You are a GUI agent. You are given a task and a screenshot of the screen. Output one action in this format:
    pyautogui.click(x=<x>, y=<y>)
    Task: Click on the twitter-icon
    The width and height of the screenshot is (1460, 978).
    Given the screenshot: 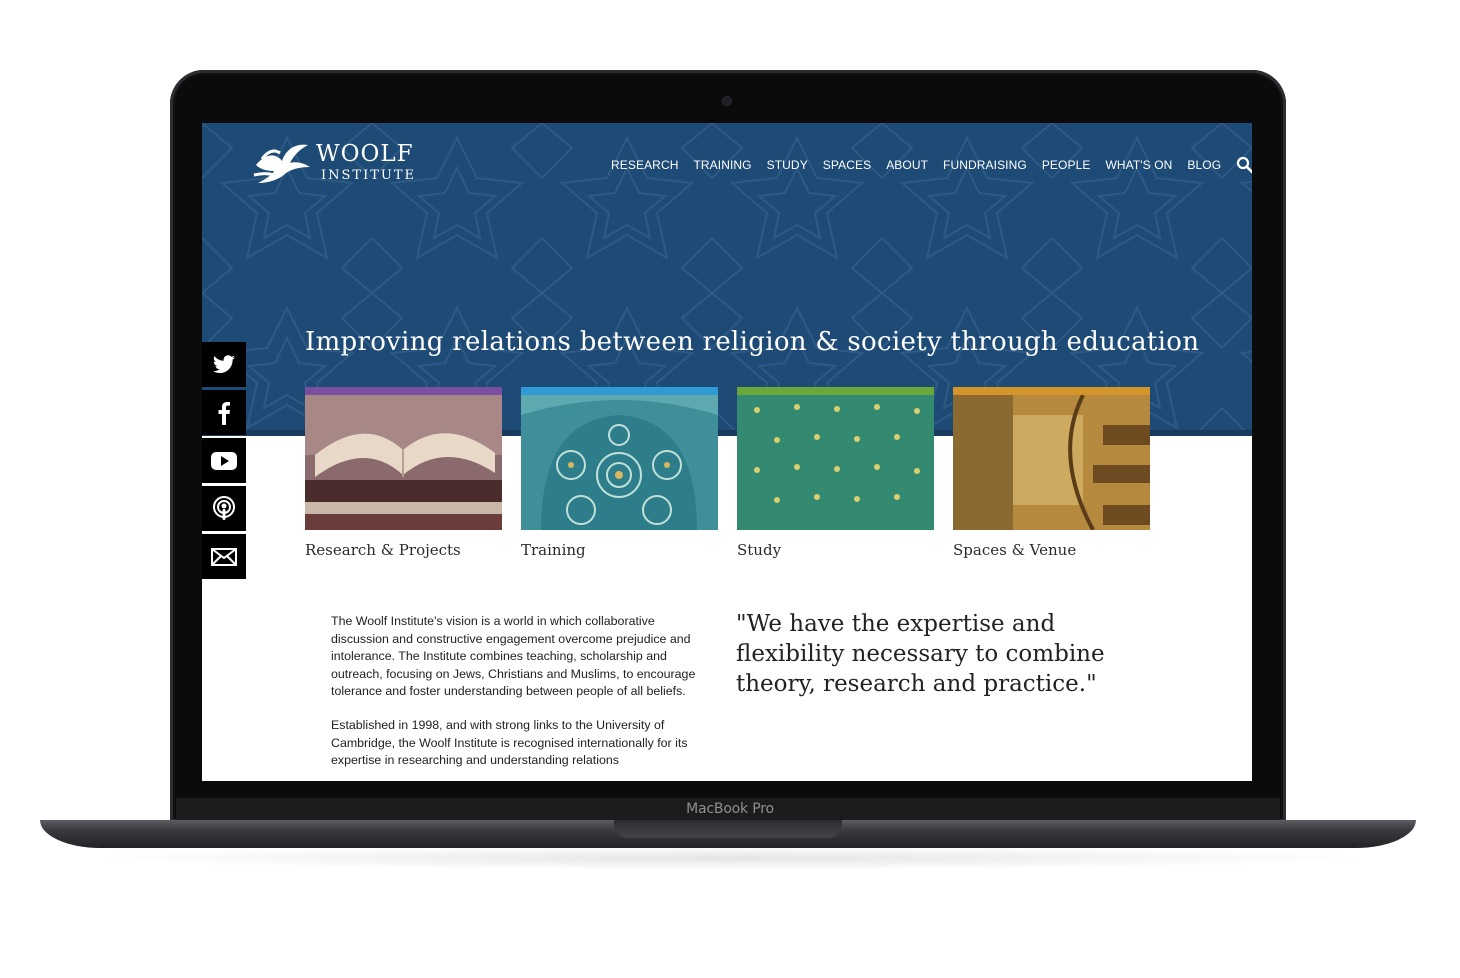 What is the action you would take?
    pyautogui.click(x=223, y=363)
    